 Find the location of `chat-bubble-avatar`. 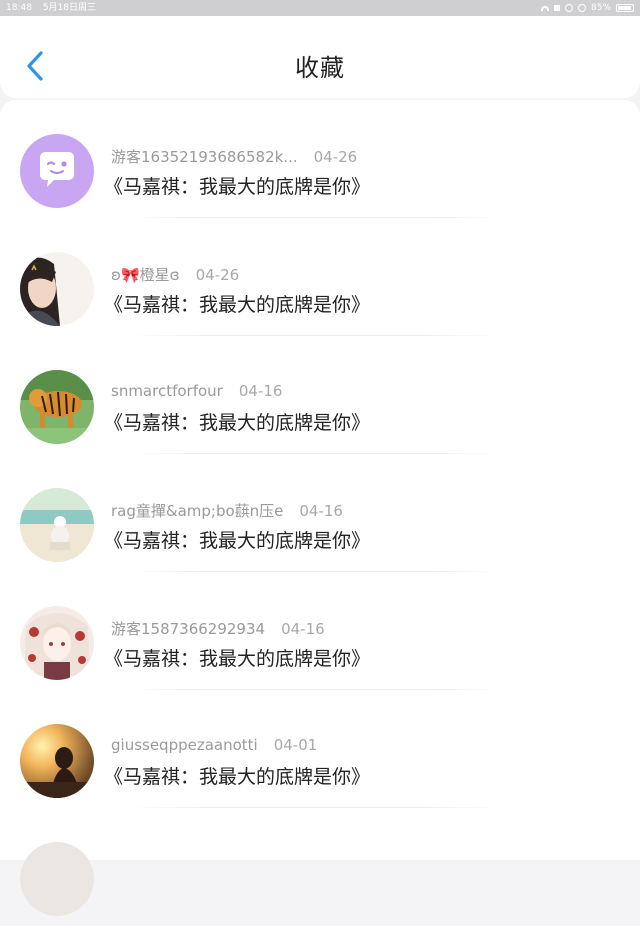

chat-bubble-avatar is located at coordinates (57, 171).